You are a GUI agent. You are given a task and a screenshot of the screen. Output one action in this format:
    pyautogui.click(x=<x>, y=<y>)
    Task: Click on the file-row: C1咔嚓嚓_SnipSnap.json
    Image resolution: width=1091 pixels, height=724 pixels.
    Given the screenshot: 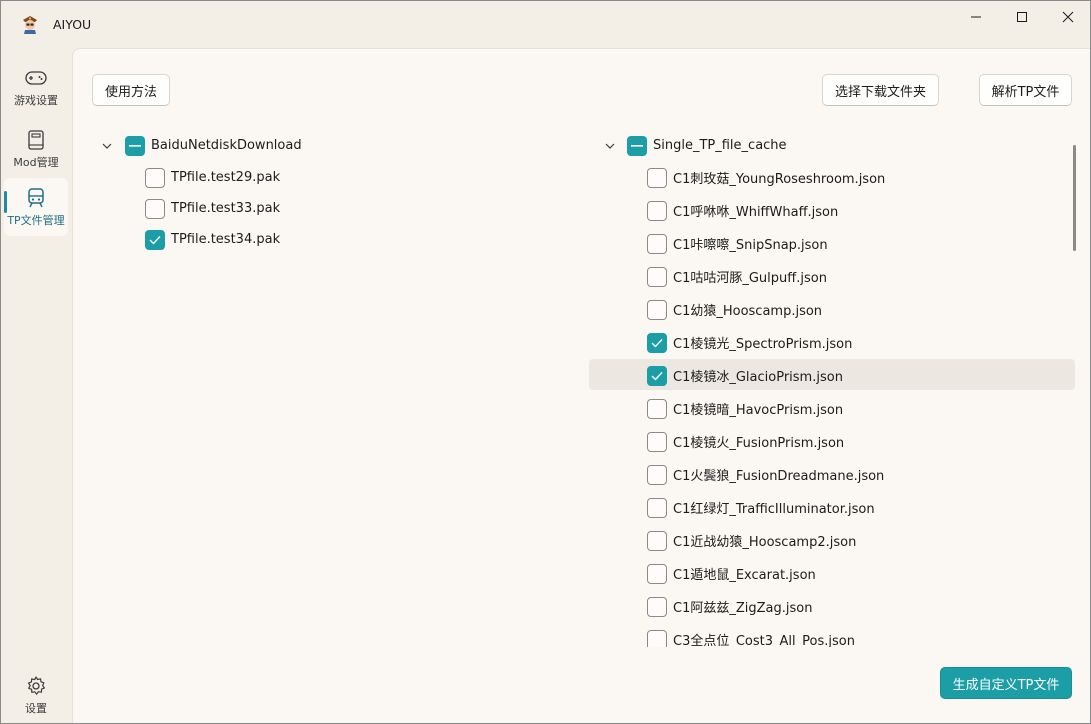 What is the action you would take?
    pyautogui.click(x=737, y=243)
    